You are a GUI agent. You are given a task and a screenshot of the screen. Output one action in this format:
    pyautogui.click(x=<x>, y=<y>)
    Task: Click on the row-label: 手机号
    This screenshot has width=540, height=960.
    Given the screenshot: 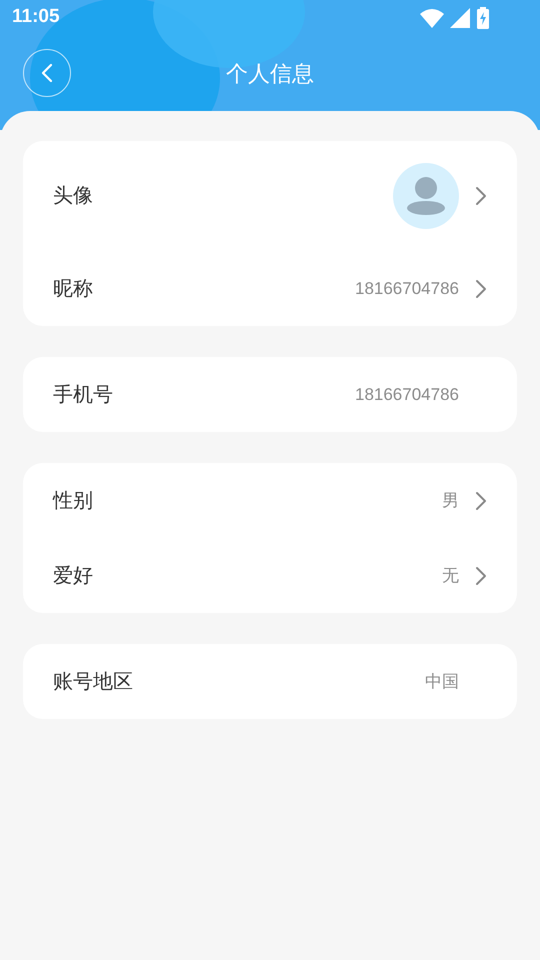 What is the action you would take?
    pyautogui.click(x=83, y=395)
    